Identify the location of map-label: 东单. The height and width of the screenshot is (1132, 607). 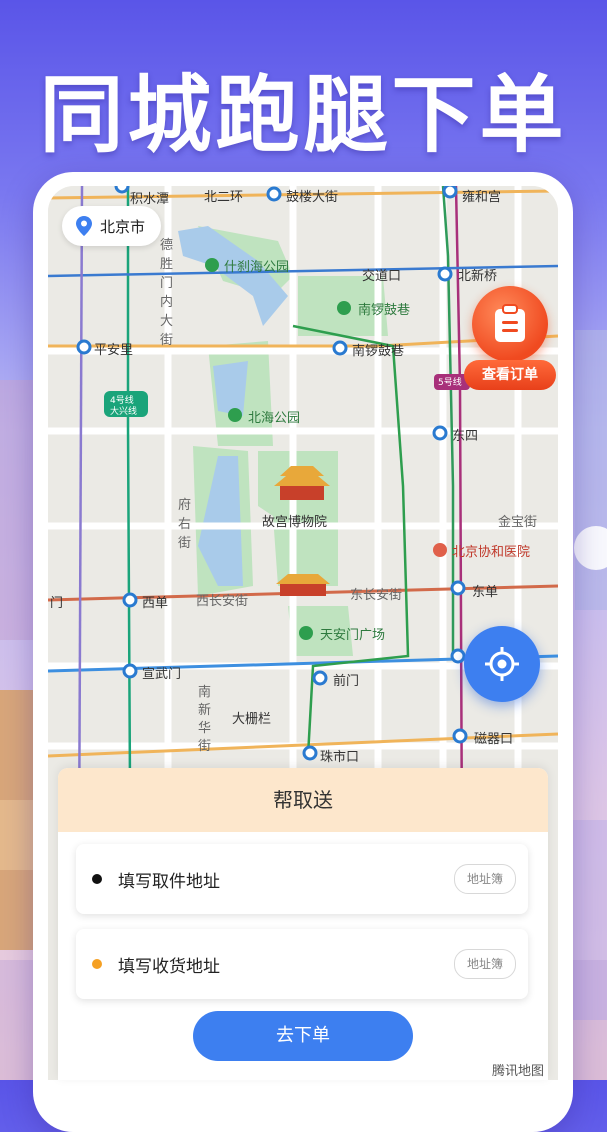
(485, 592).